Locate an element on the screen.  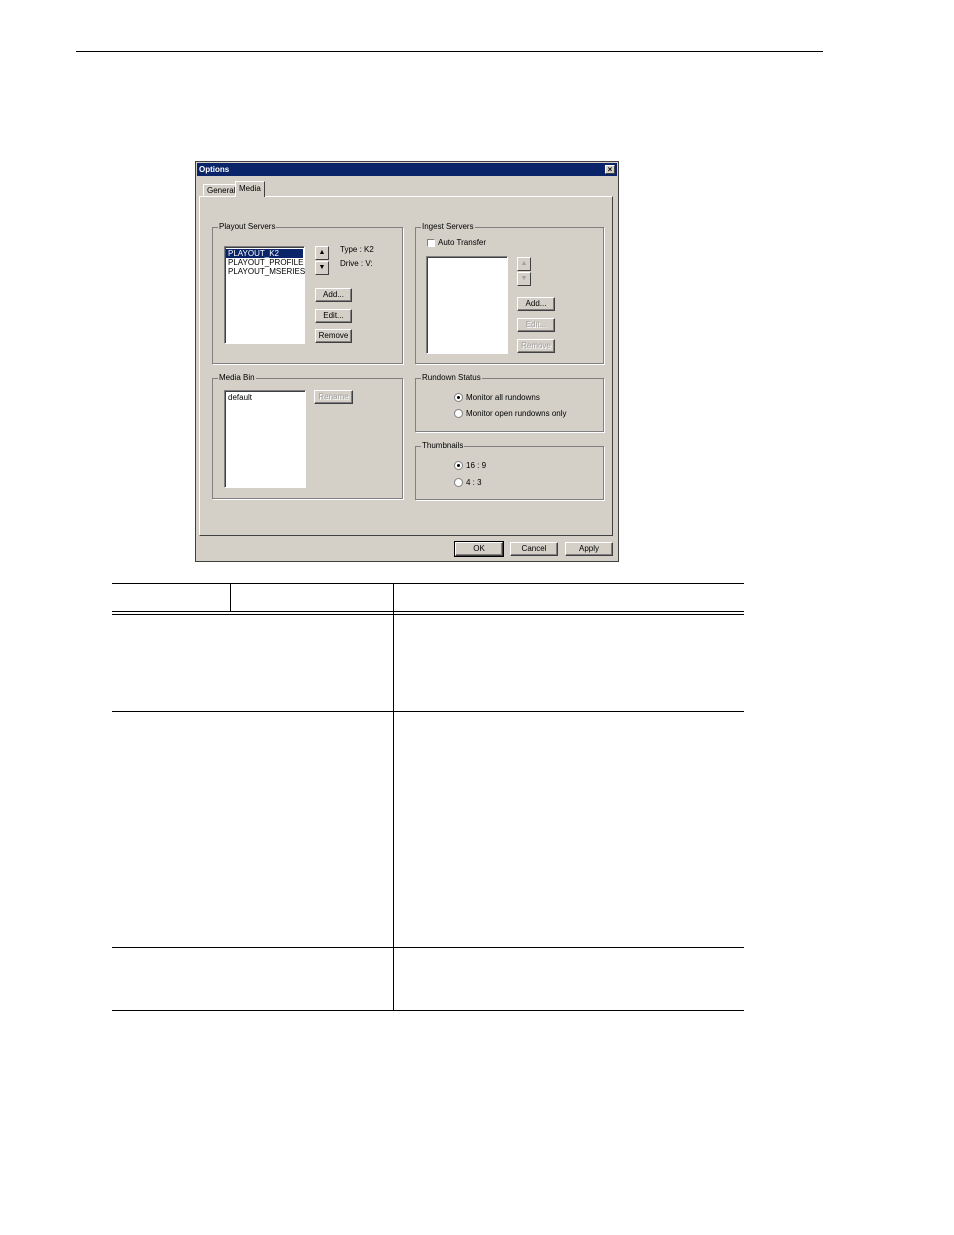
monitor-open-label: Monitor open rundowns only is located at coordinates (516, 413).